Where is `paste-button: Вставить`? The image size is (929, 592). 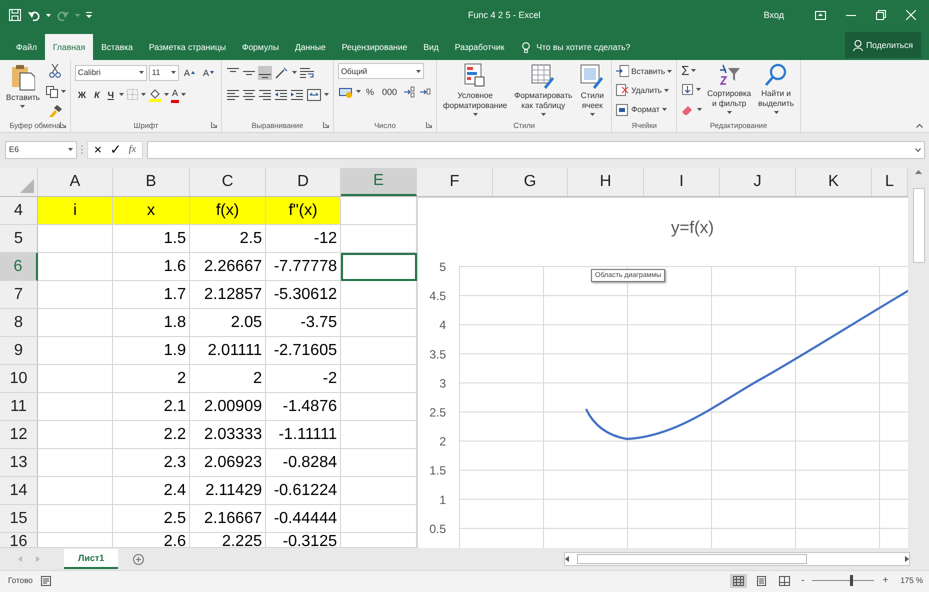 paste-button: Вставить is located at coordinates (23, 90).